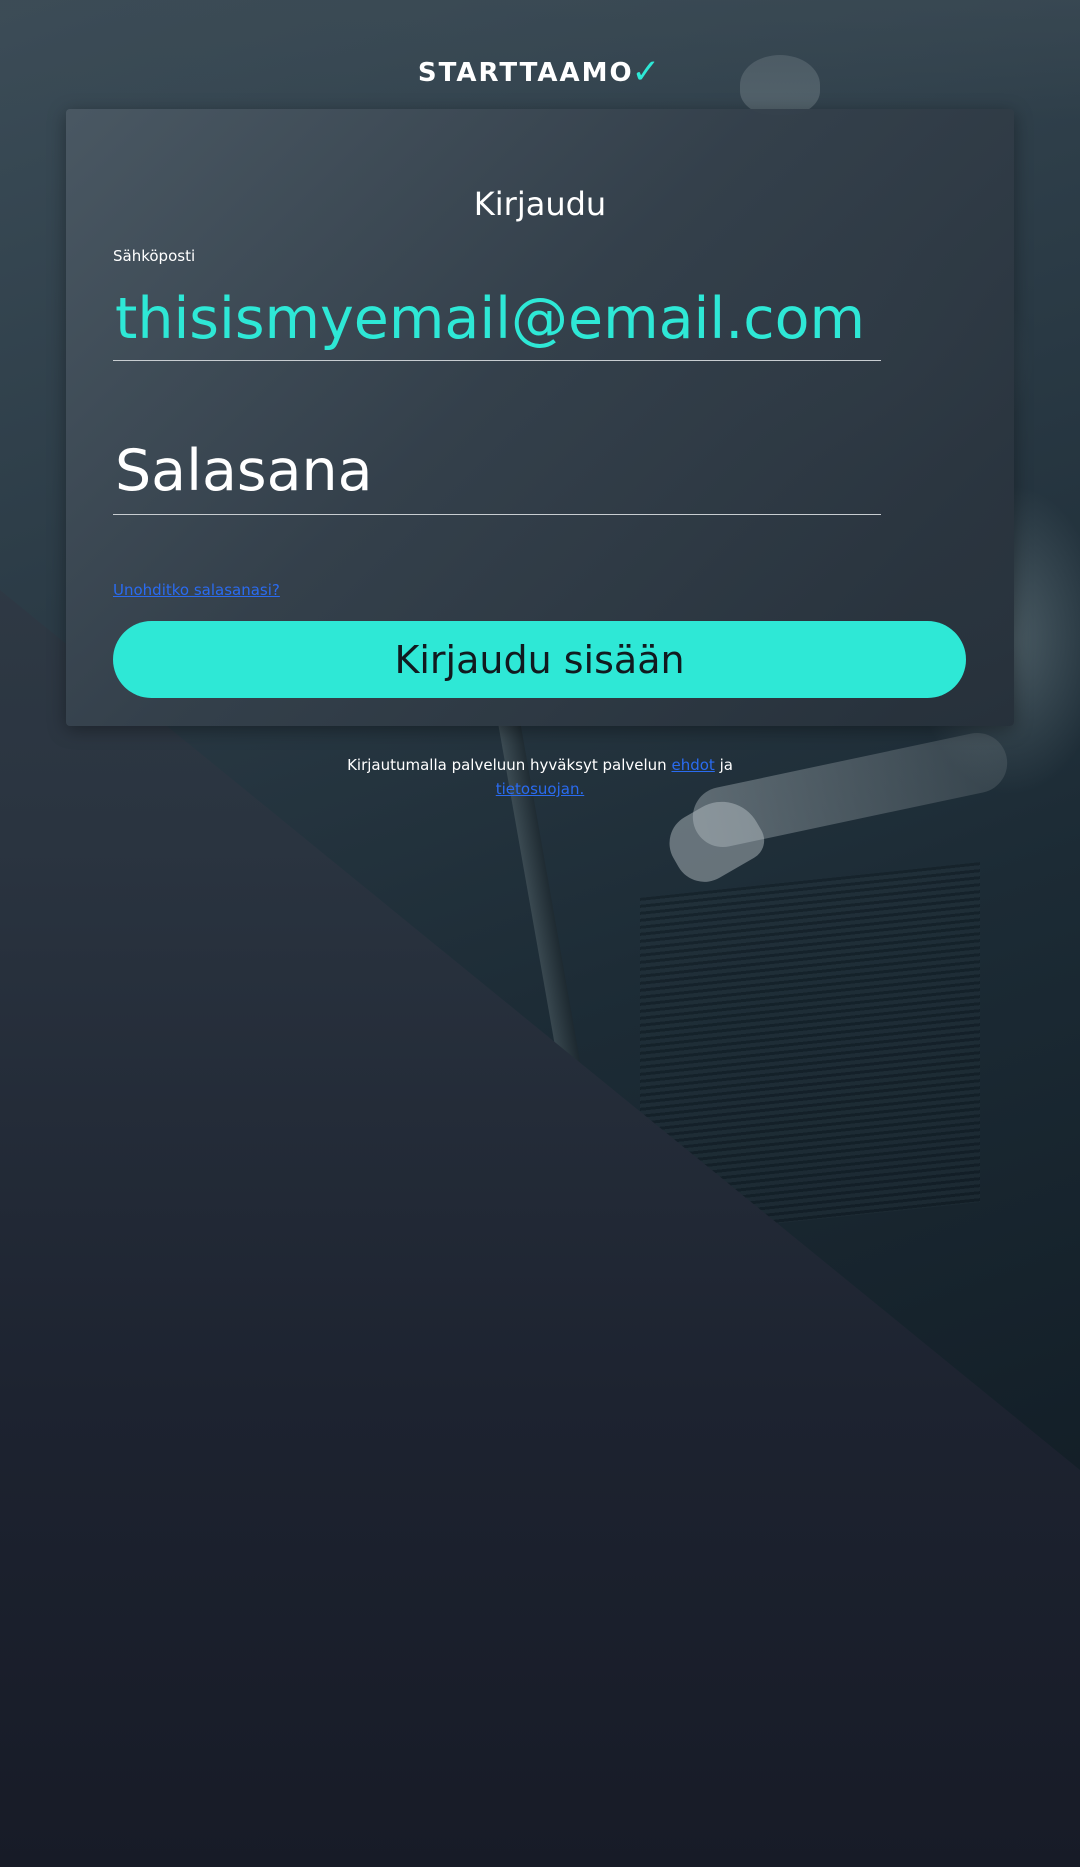  I want to click on forgot-password-link: Unohditko salasanasi?, so click(196, 590).